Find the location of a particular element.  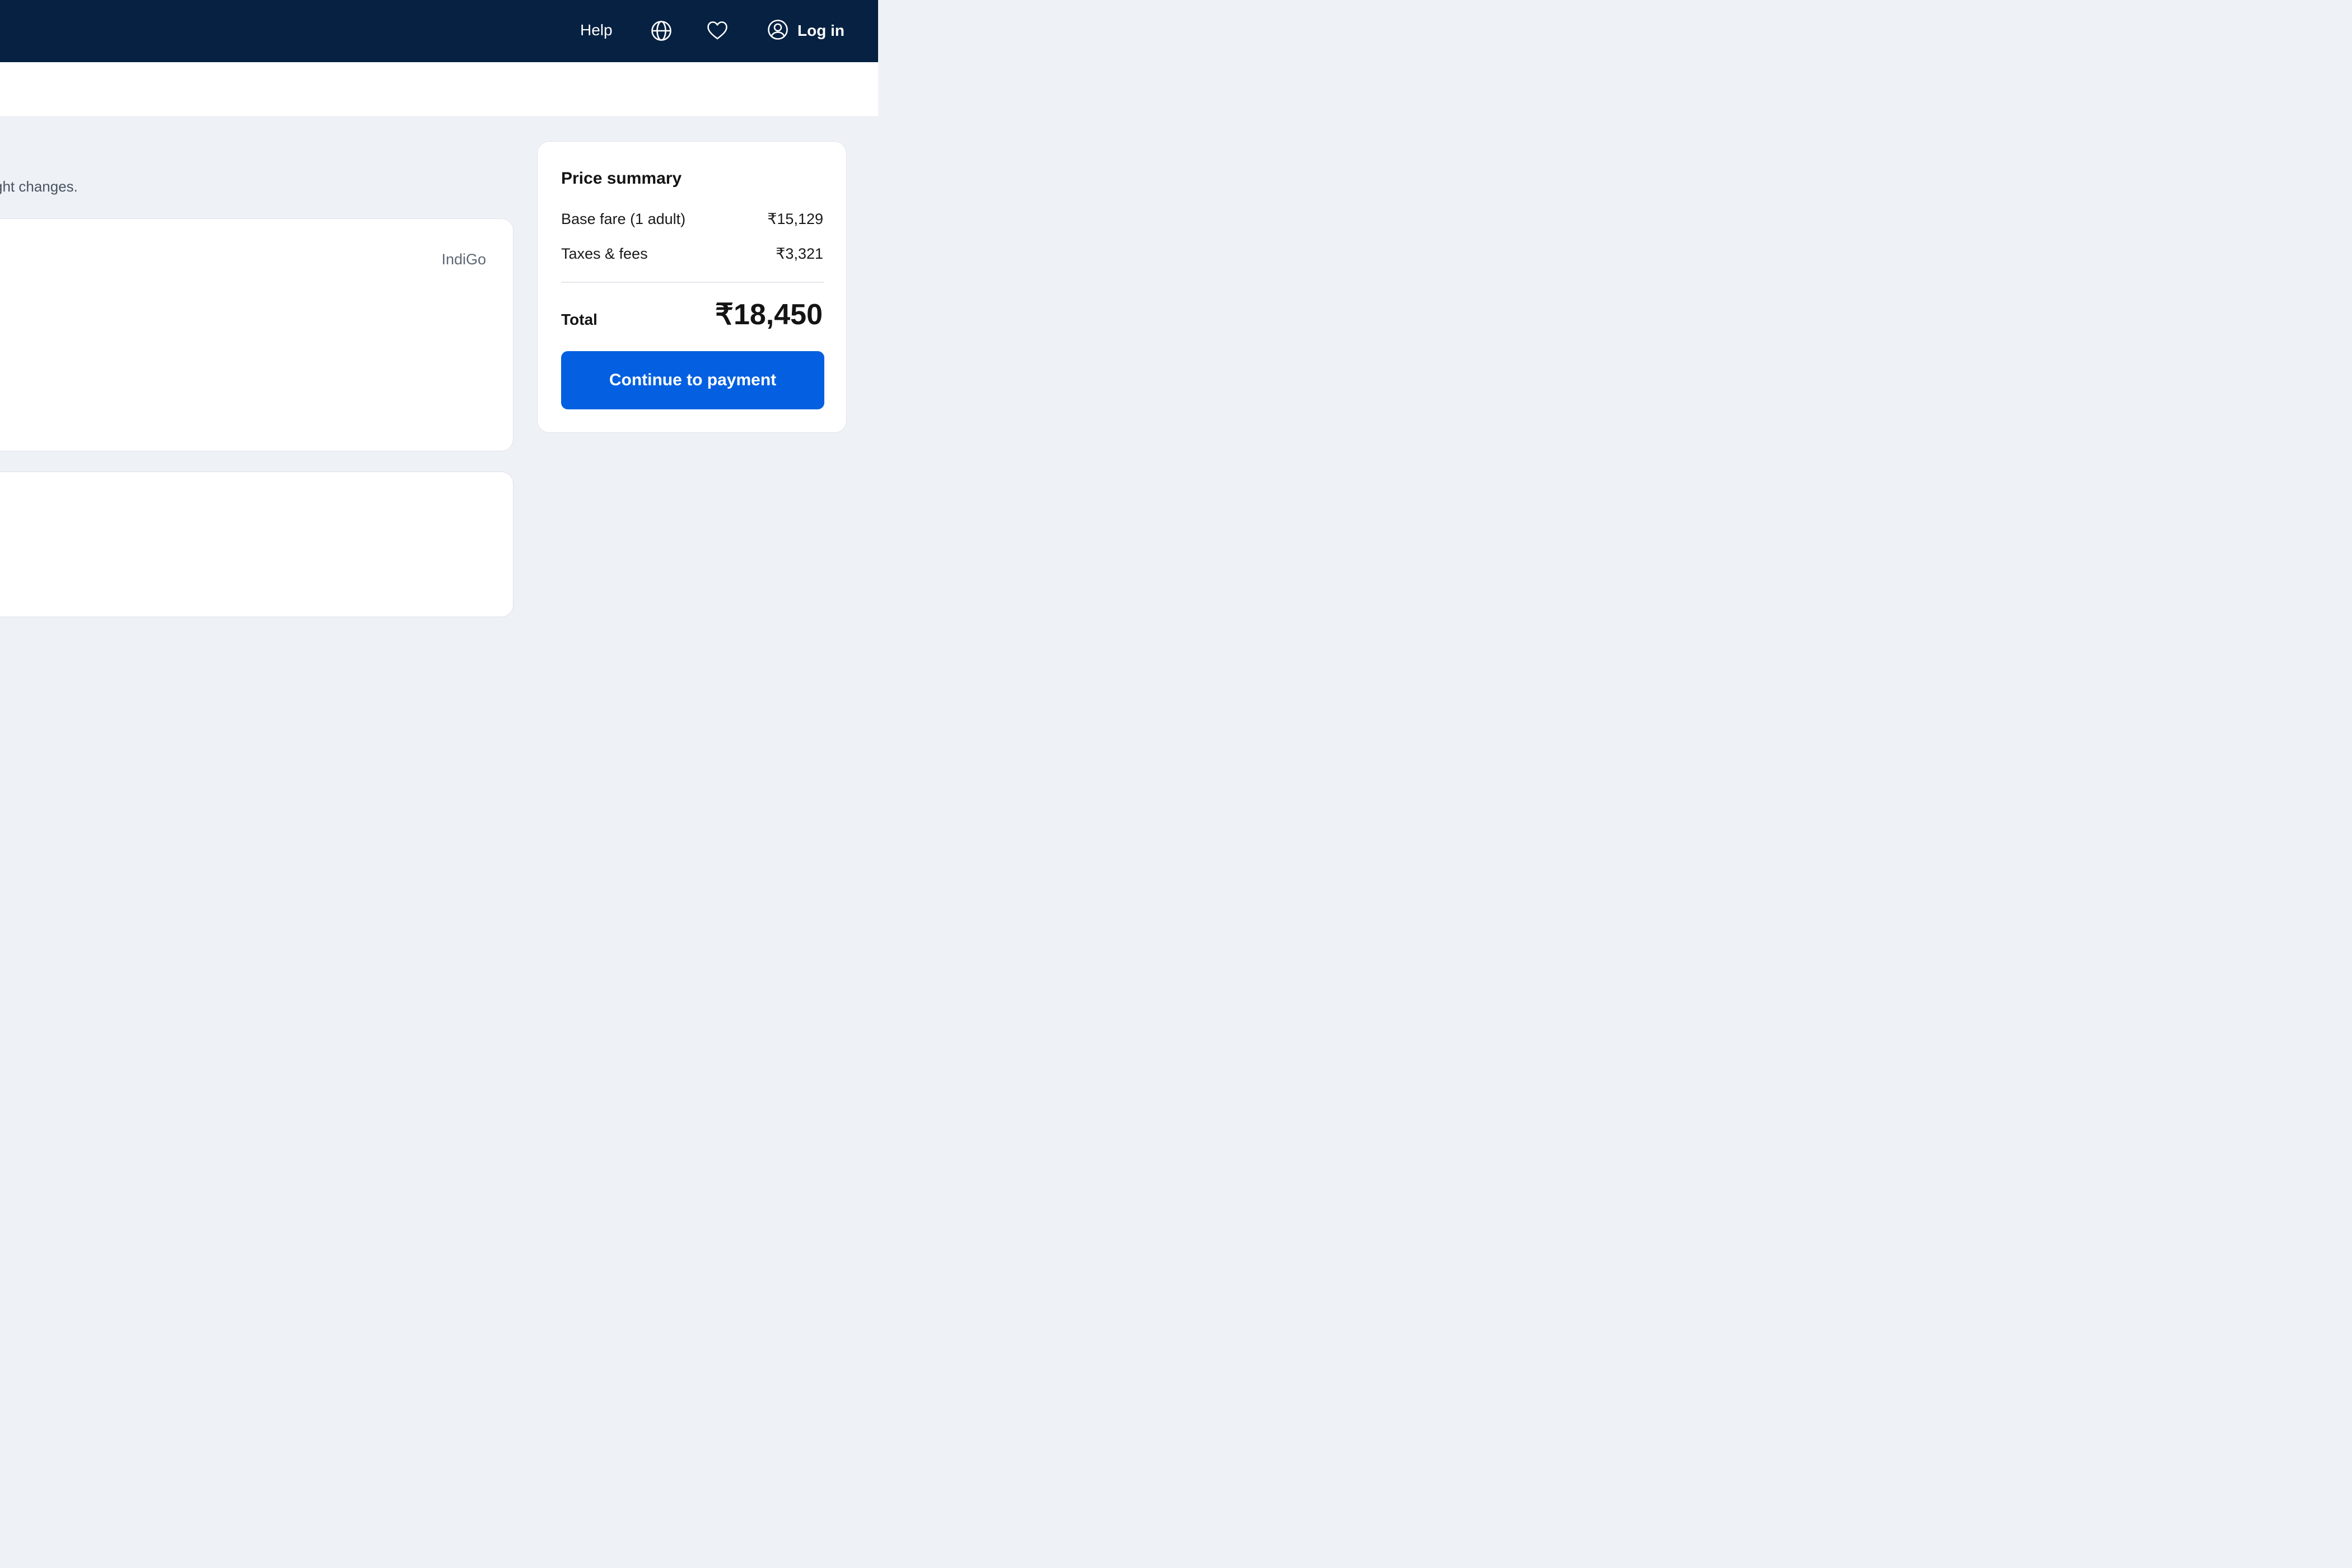

base-fare-row: Base fare (1 adult) ₹15,129 is located at coordinates (692, 219).